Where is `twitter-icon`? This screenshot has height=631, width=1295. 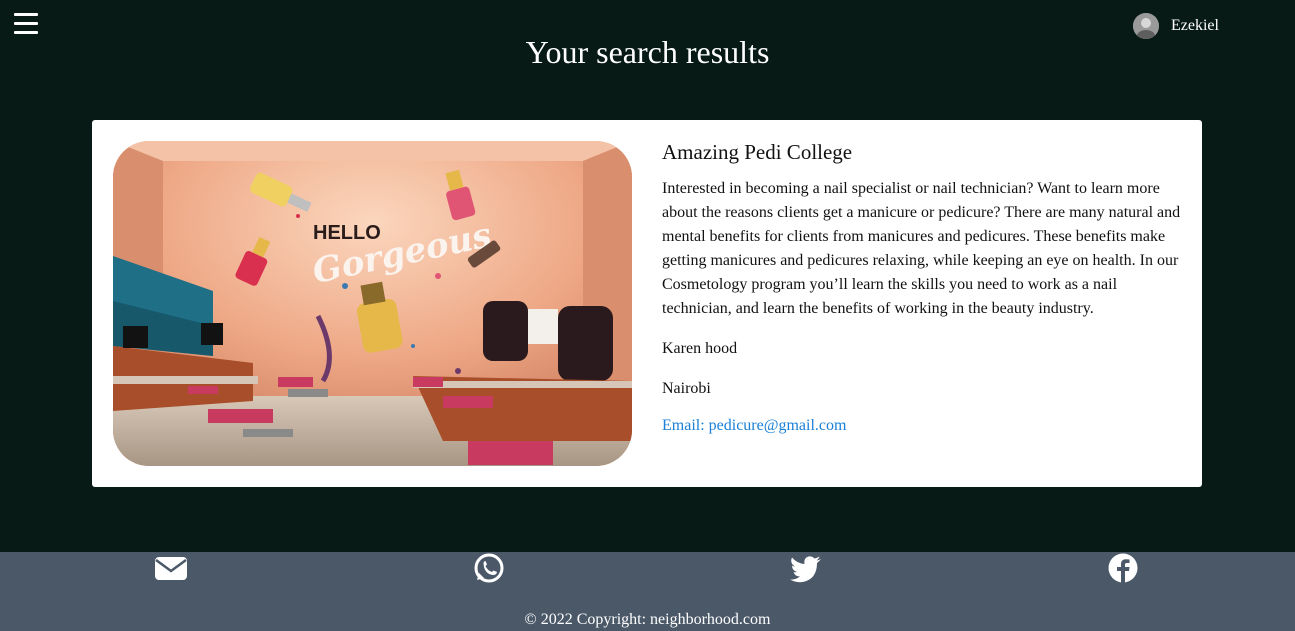 twitter-icon is located at coordinates (806, 568).